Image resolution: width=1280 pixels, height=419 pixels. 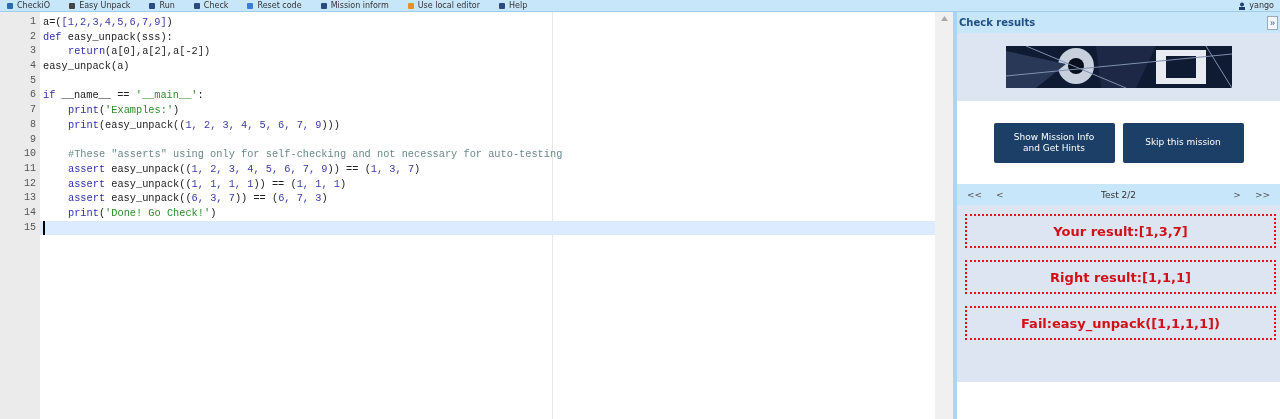 What do you see at coordinates (359, 5) in the screenshot?
I see `toolbar-button: Mission inform` at bounding box center [359, 5].